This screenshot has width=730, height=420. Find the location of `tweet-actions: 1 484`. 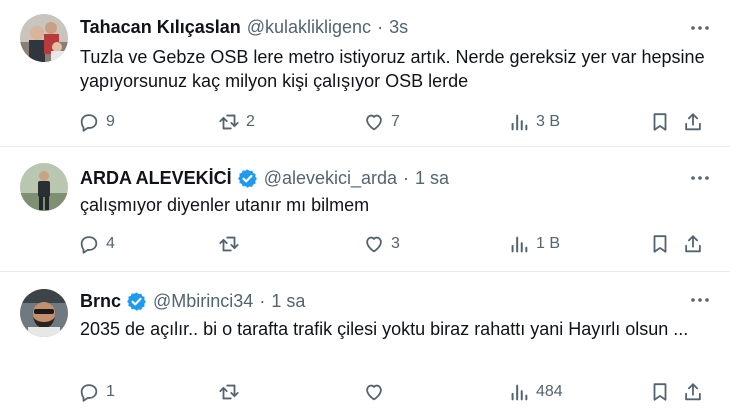

tweet-actions: 1 484 is located at coordinates (396, 392).